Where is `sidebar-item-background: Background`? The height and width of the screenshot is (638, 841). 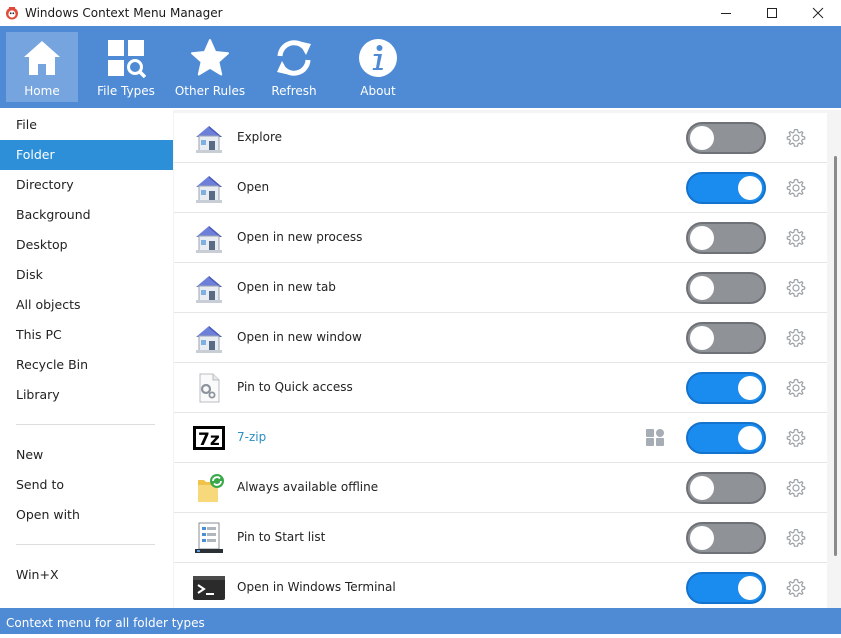 sidebar-item-background: Background is located at coordinates (86, 215).